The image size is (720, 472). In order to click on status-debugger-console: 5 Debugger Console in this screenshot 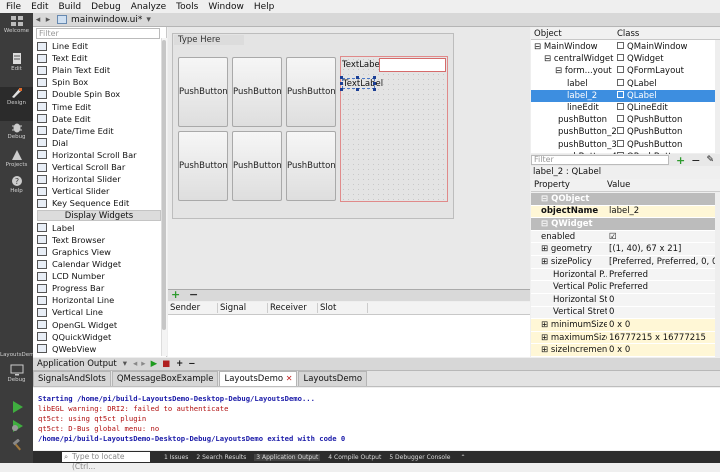, I will do `click(419, 457)`.